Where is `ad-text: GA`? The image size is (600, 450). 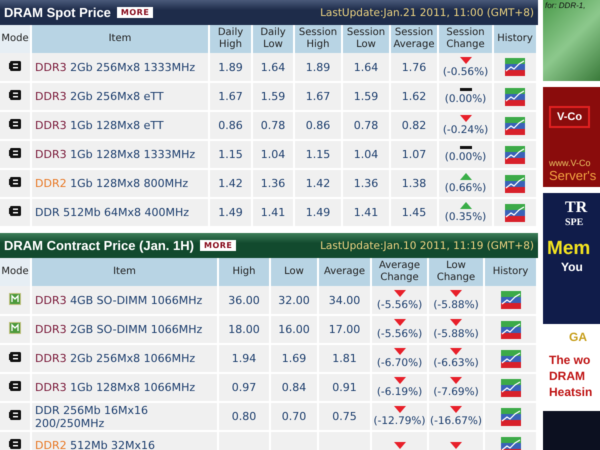 ad-text: GA is located at coordinates (577, 337).